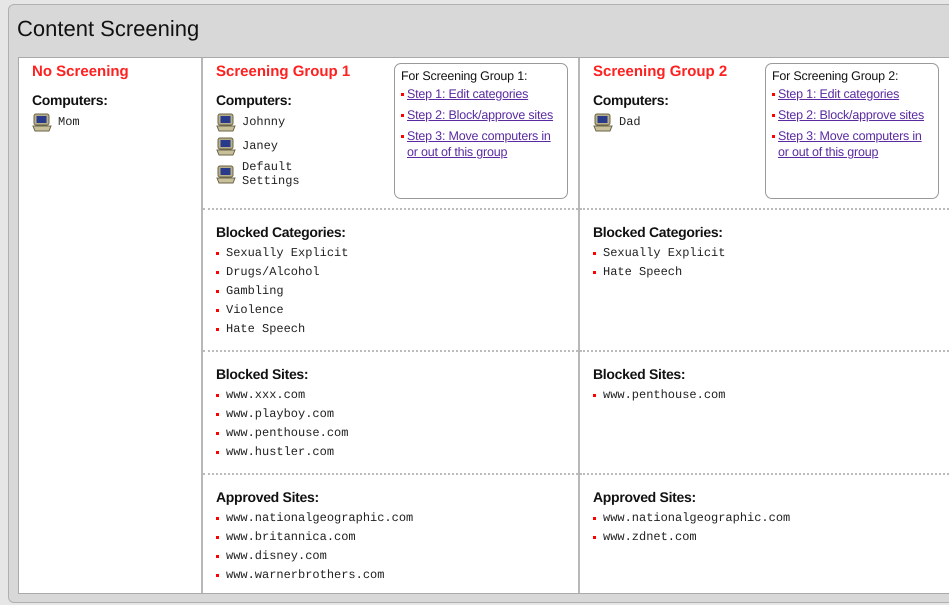 The height and width of the screenshot is (605, 949). Describe the element at coordinates (305, 575) in the screenshot. I see `list-item: www.warnerbrothers.com` at that location.